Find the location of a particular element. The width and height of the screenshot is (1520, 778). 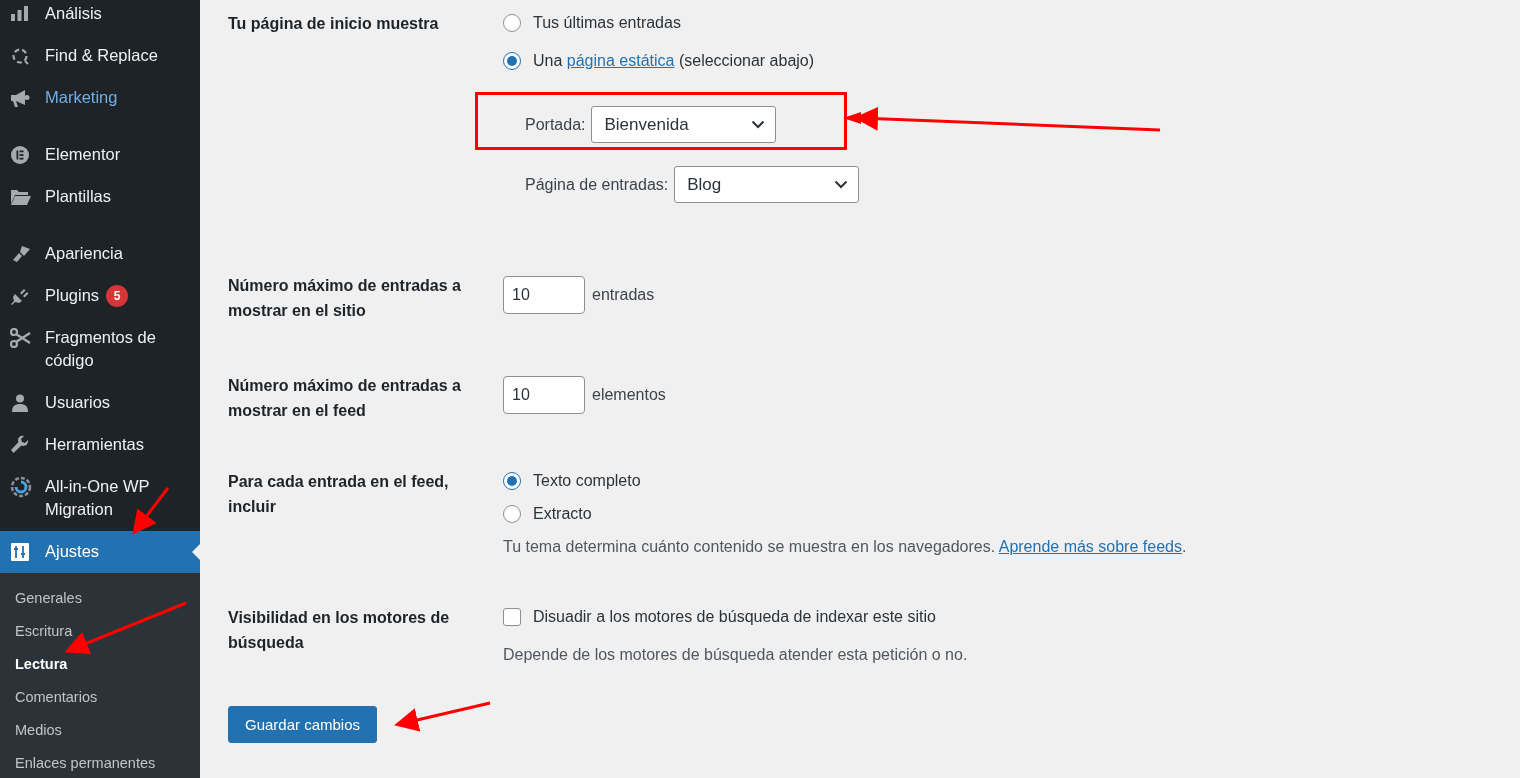

checkbox is located at coordinates (512, 617).